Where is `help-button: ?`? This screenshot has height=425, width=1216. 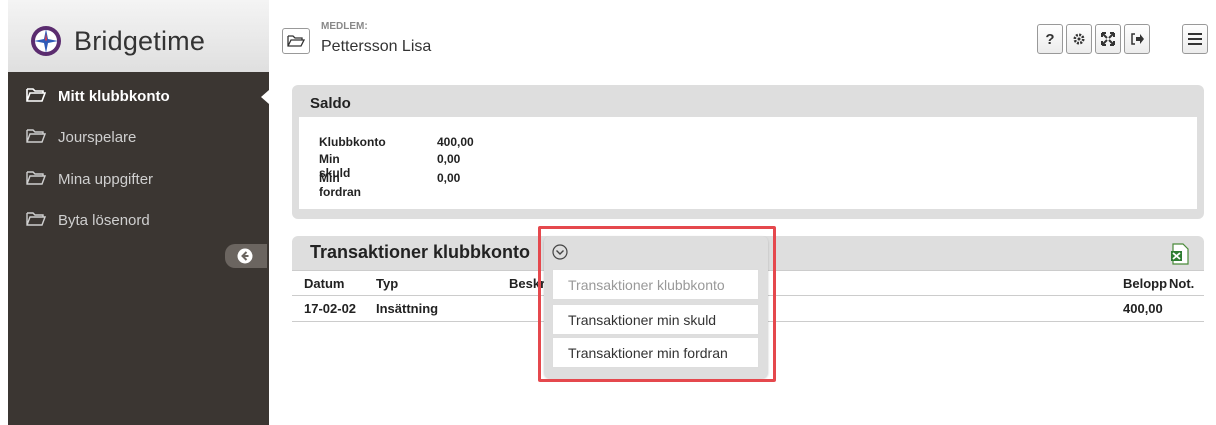
help-button: ? is located at coordinates (1050, 39).